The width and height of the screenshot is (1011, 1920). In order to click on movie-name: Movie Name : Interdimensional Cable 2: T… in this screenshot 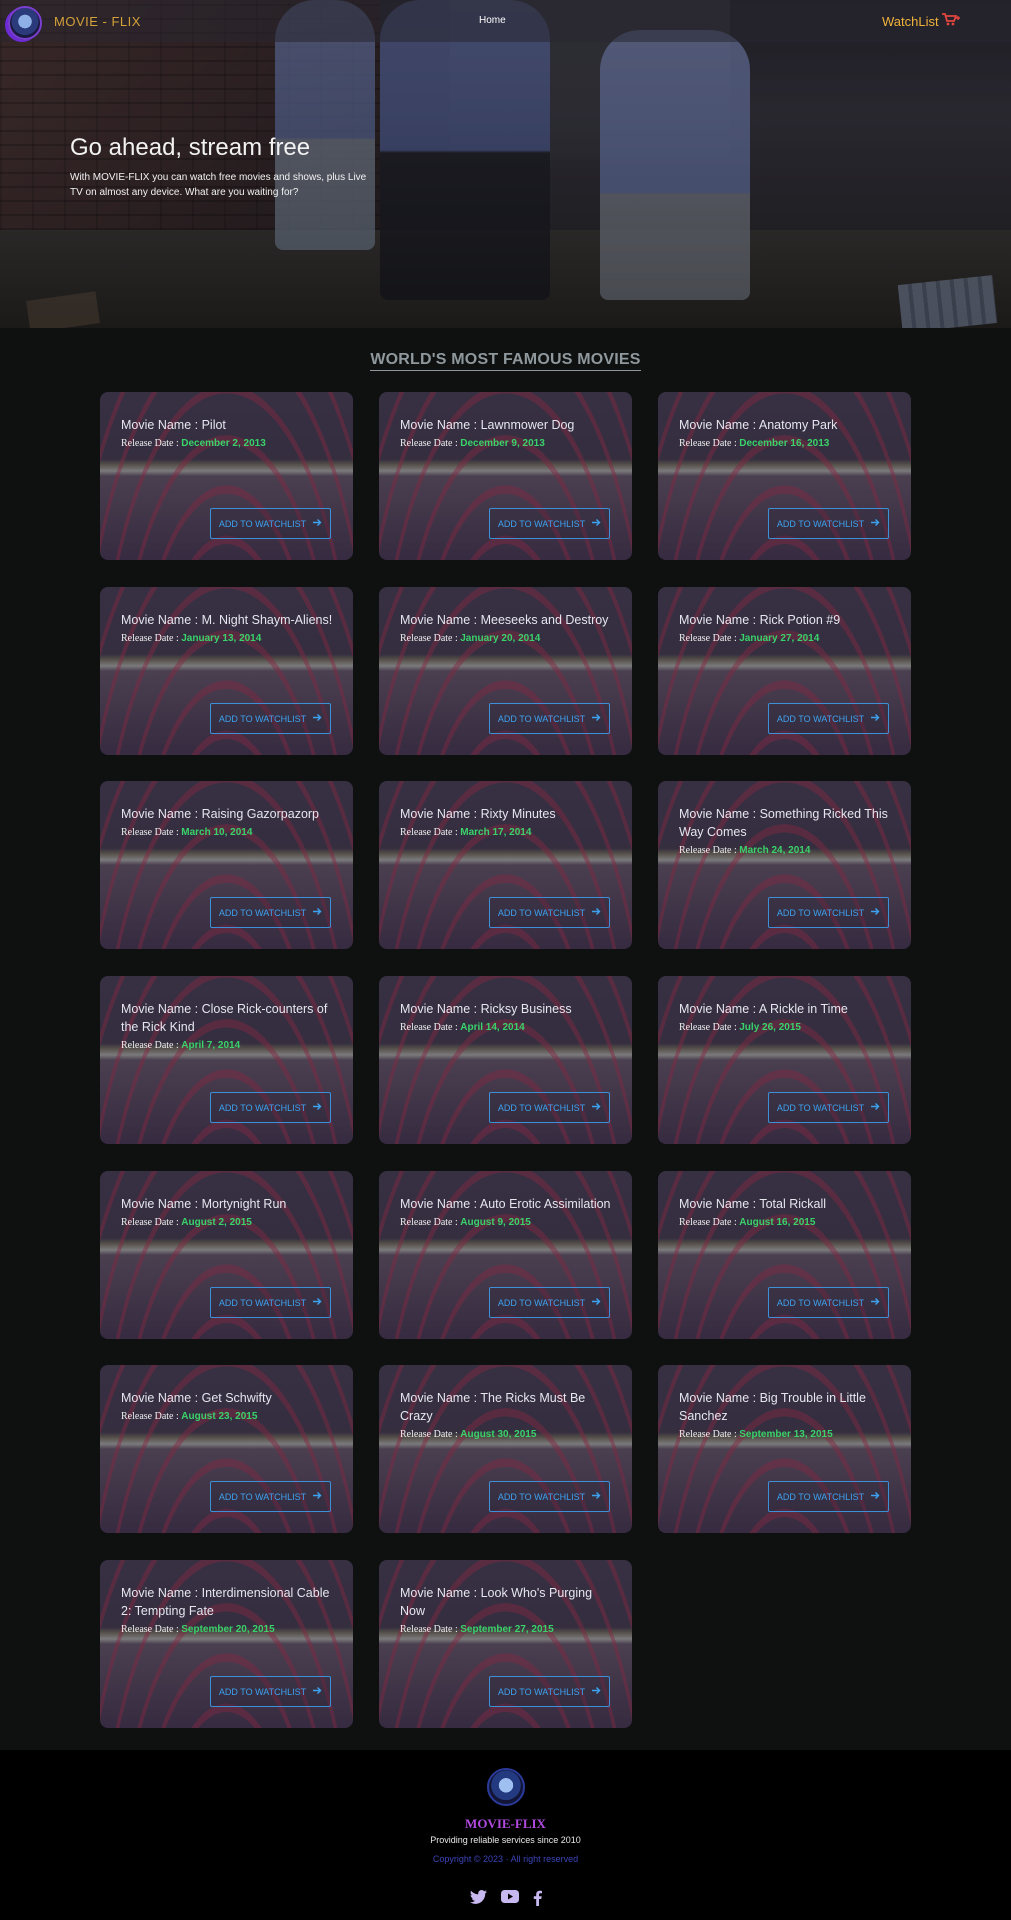, I will do `click(228, 1602)`.